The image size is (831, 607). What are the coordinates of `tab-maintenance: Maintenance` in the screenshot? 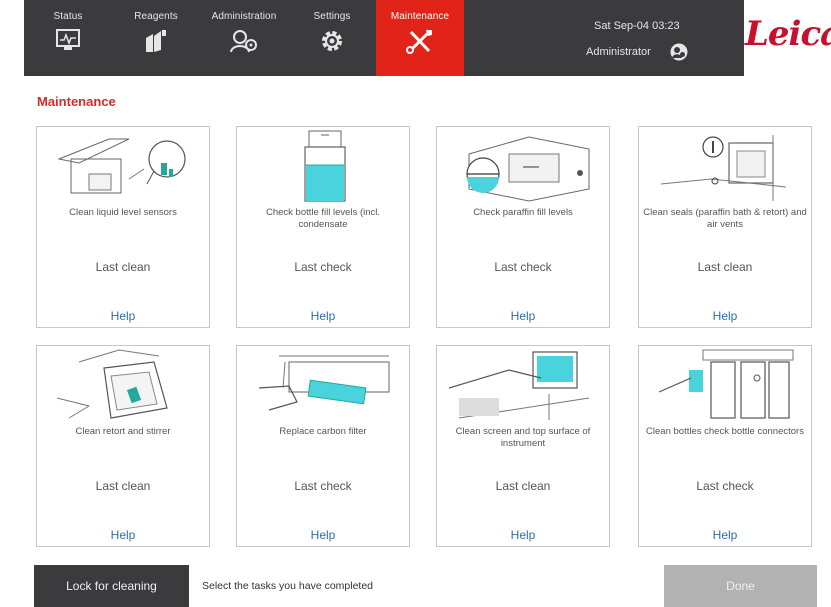 It's located at (420, 38).